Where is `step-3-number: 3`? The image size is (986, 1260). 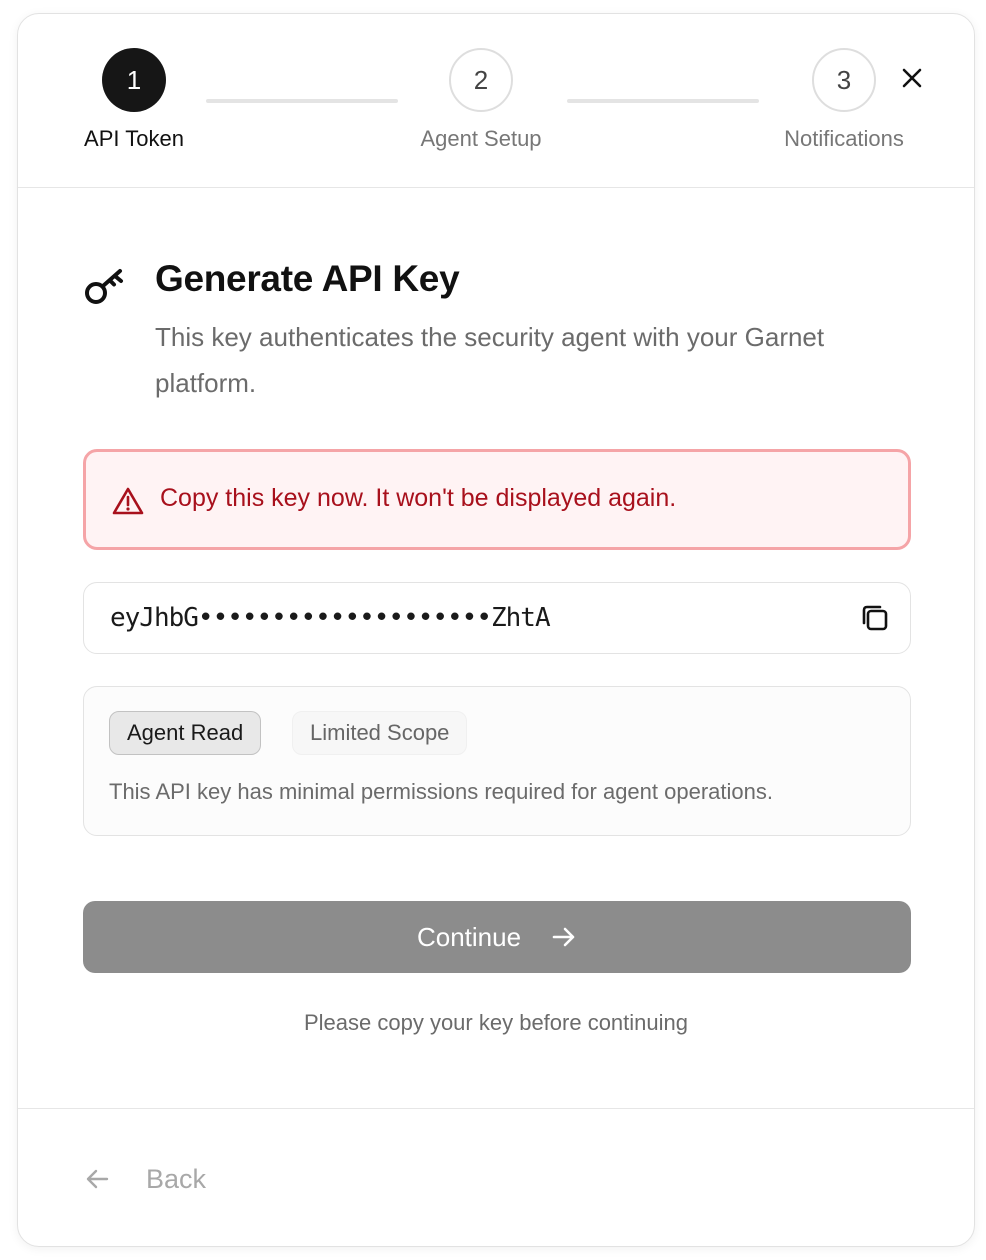
step-3-number: 3 is located at coordinates (844, 79).